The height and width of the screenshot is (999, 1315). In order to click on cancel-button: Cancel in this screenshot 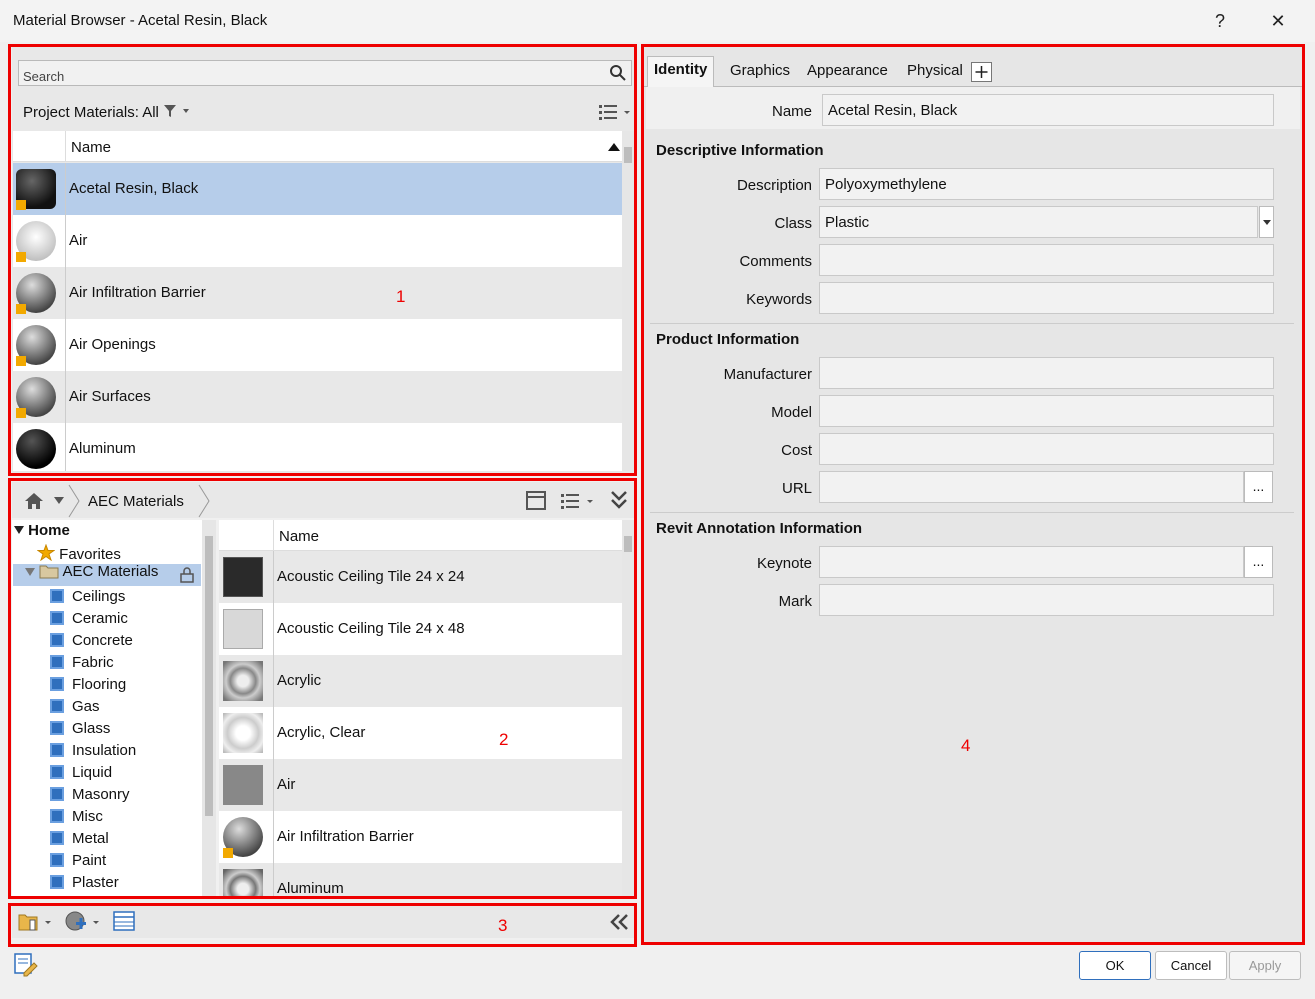, I will do `click(1191, 965)`.